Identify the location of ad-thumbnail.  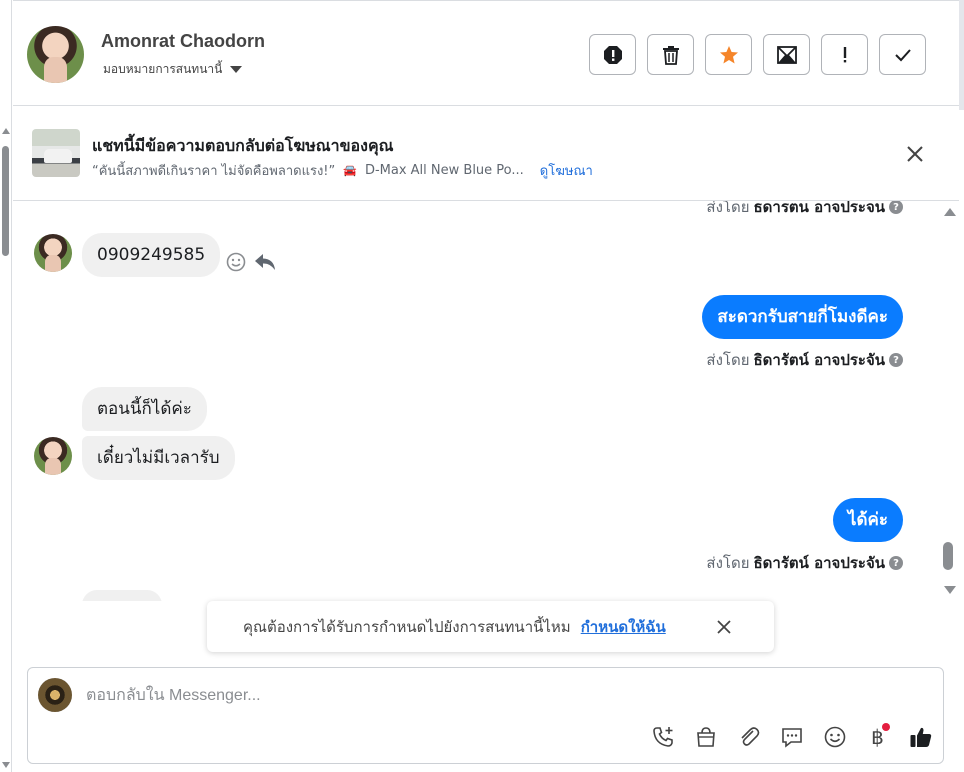
(56, 153).